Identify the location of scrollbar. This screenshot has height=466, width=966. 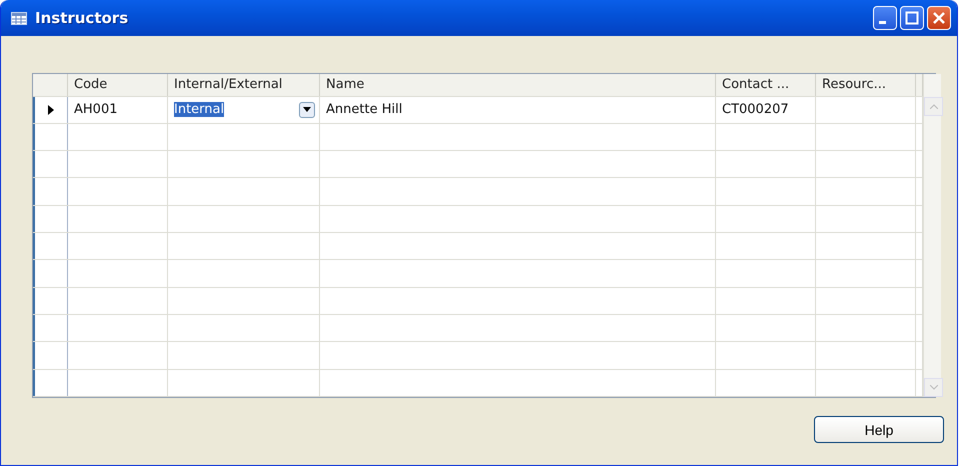
(932, 235).